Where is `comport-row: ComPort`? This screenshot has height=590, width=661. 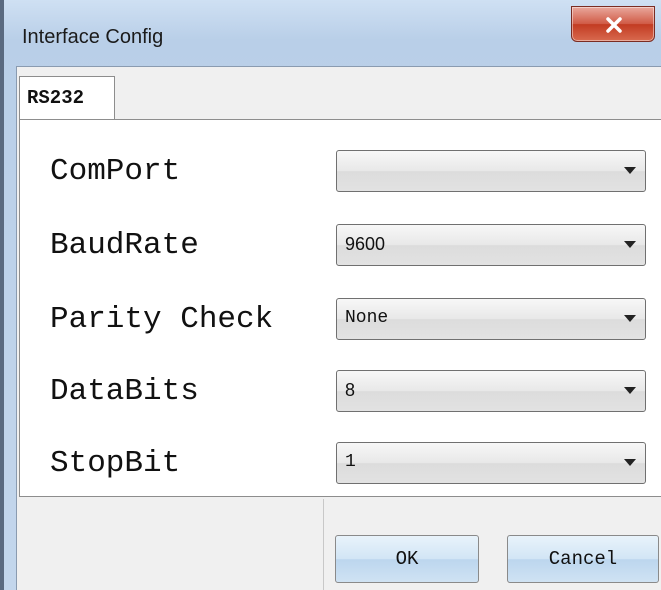 comport-row: ComPort is located at coordinates (340, 176).